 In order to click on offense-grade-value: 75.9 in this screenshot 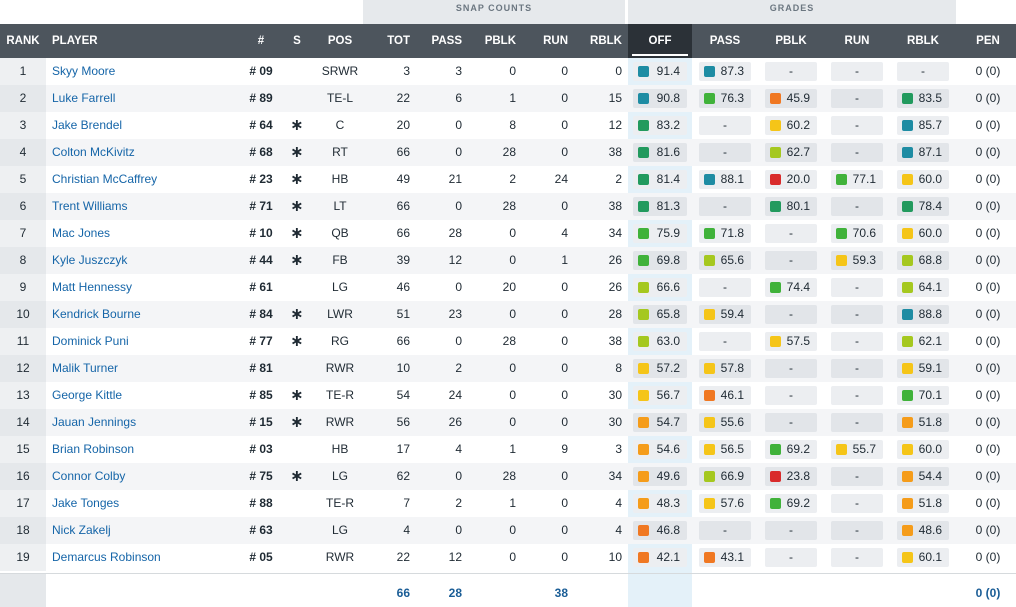, I will do `click(668, 233)`.